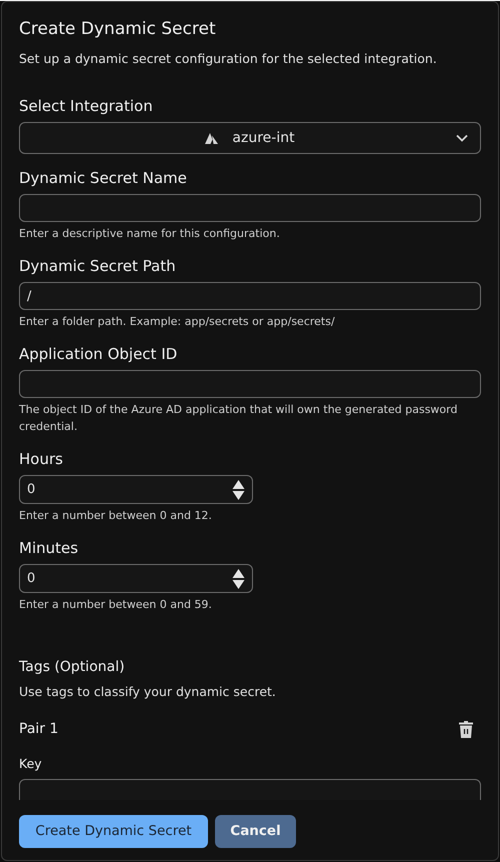 The width and height of the screenshot is (500, 862). What do you see at coordinates (255, 831) in the screenshot?
I see `cancel-button: Cancel` at bounding box center [255, 831].